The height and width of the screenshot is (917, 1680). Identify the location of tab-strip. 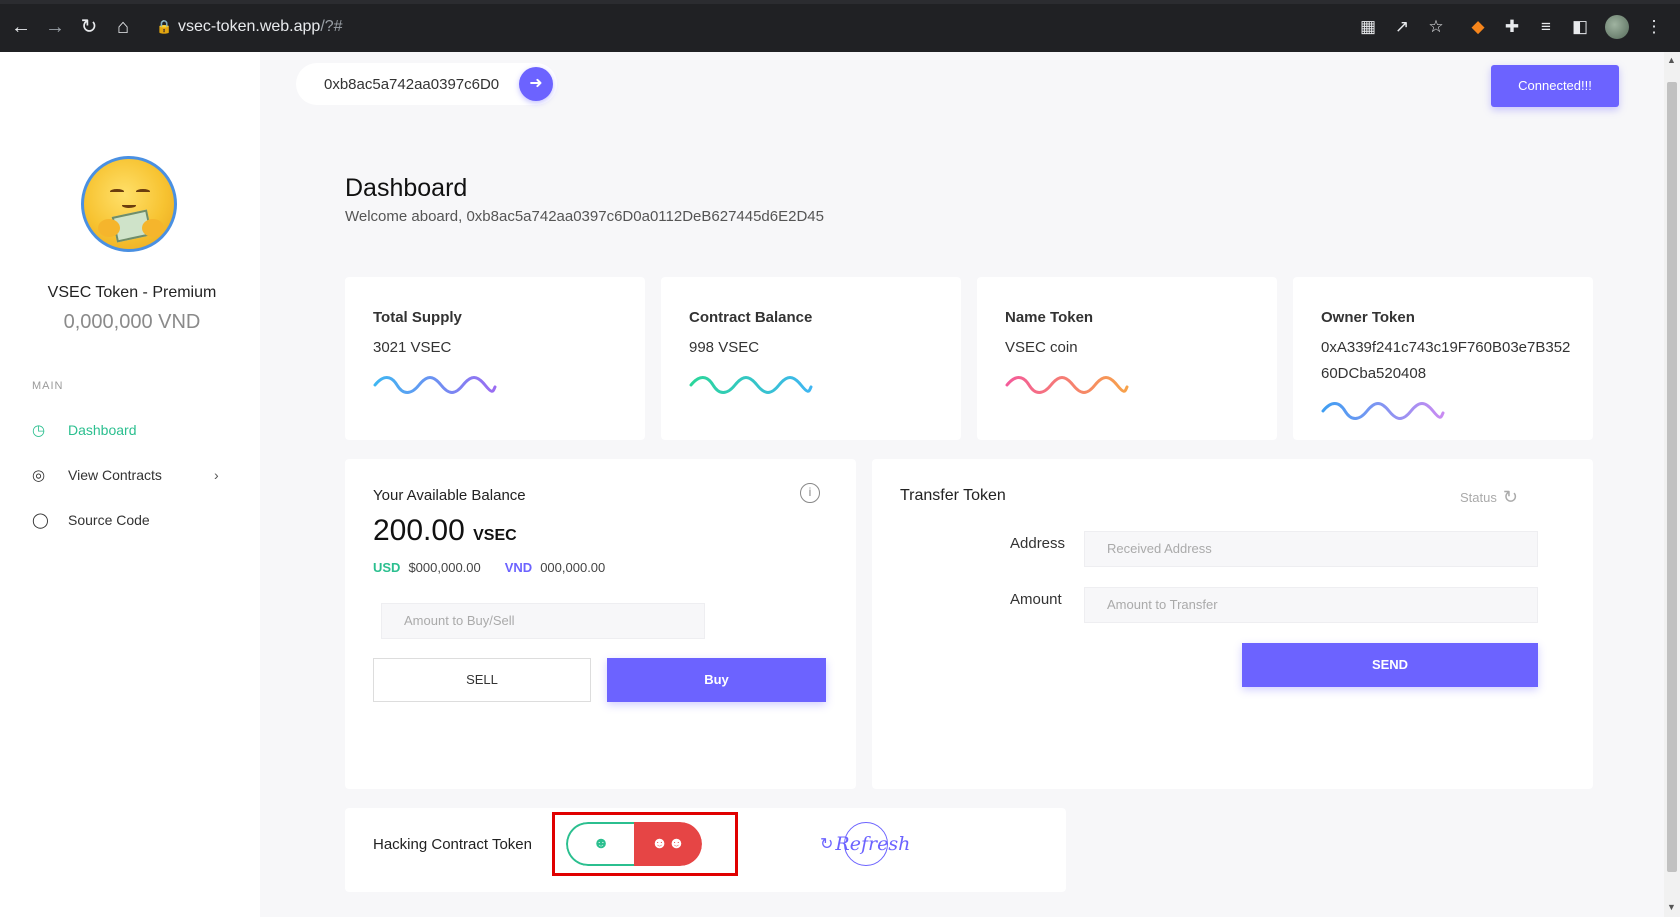
(840, 2).